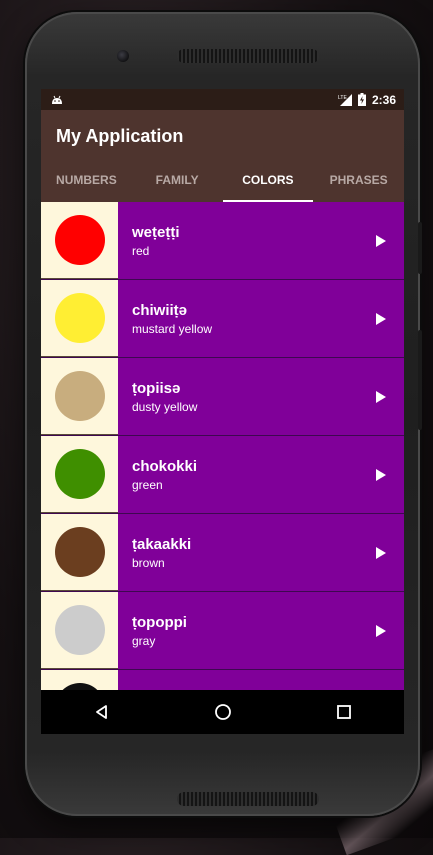 This screenshot has height=855, width=433. What do you see at coordinates (261, 318) in the screenshot?
I see `item-text-cell: chiwiiṭə mustard yellow` at bounding box center [261, 318].